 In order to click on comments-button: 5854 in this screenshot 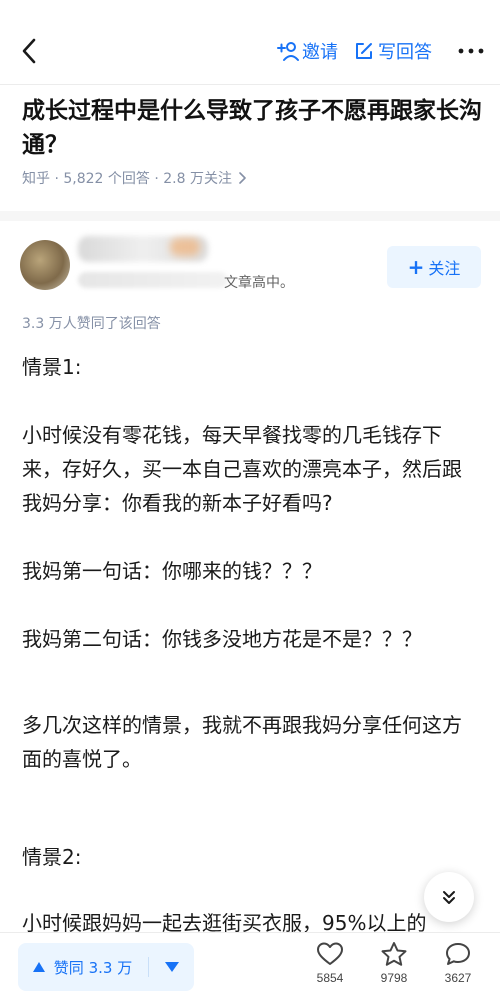, I will do `click(330, 970)`.